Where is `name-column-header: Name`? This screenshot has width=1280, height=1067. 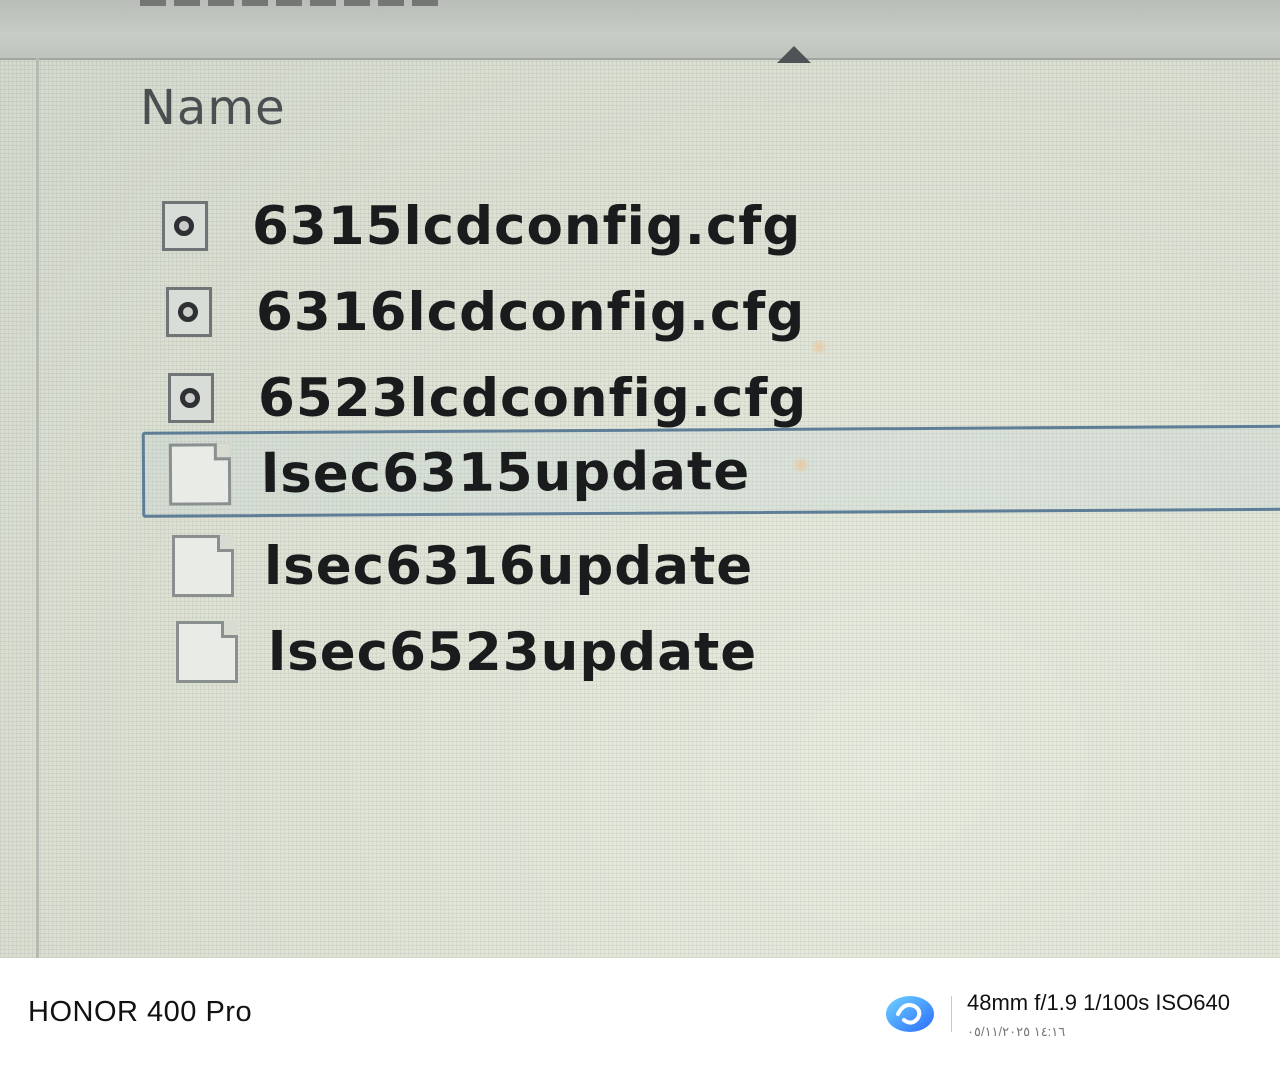
name-column-header: Name is located at coordinates (213, 108).